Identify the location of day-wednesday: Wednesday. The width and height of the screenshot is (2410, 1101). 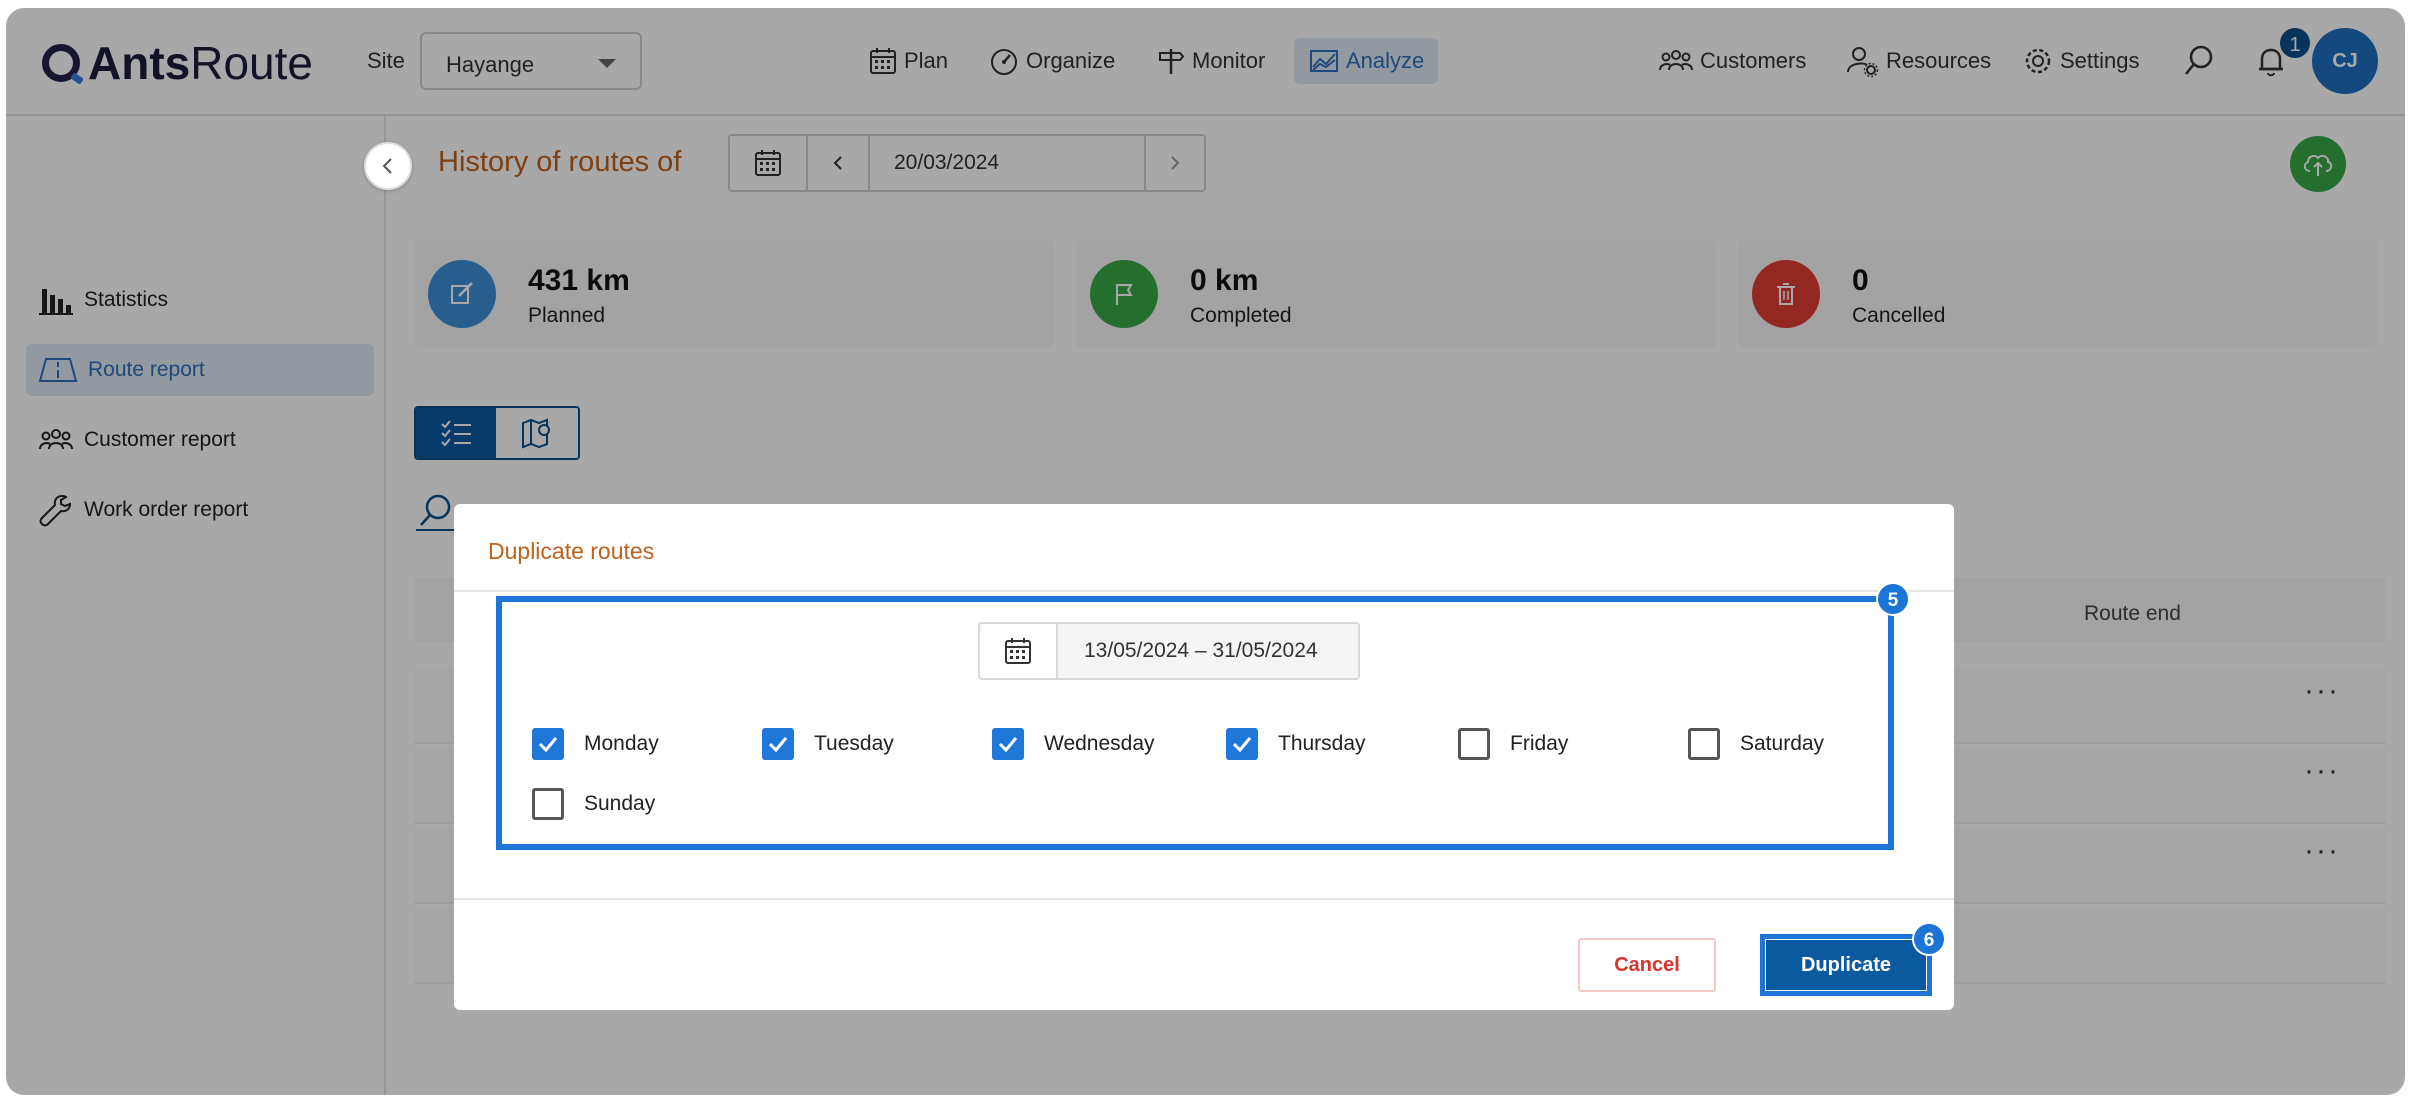
(1073, 744).